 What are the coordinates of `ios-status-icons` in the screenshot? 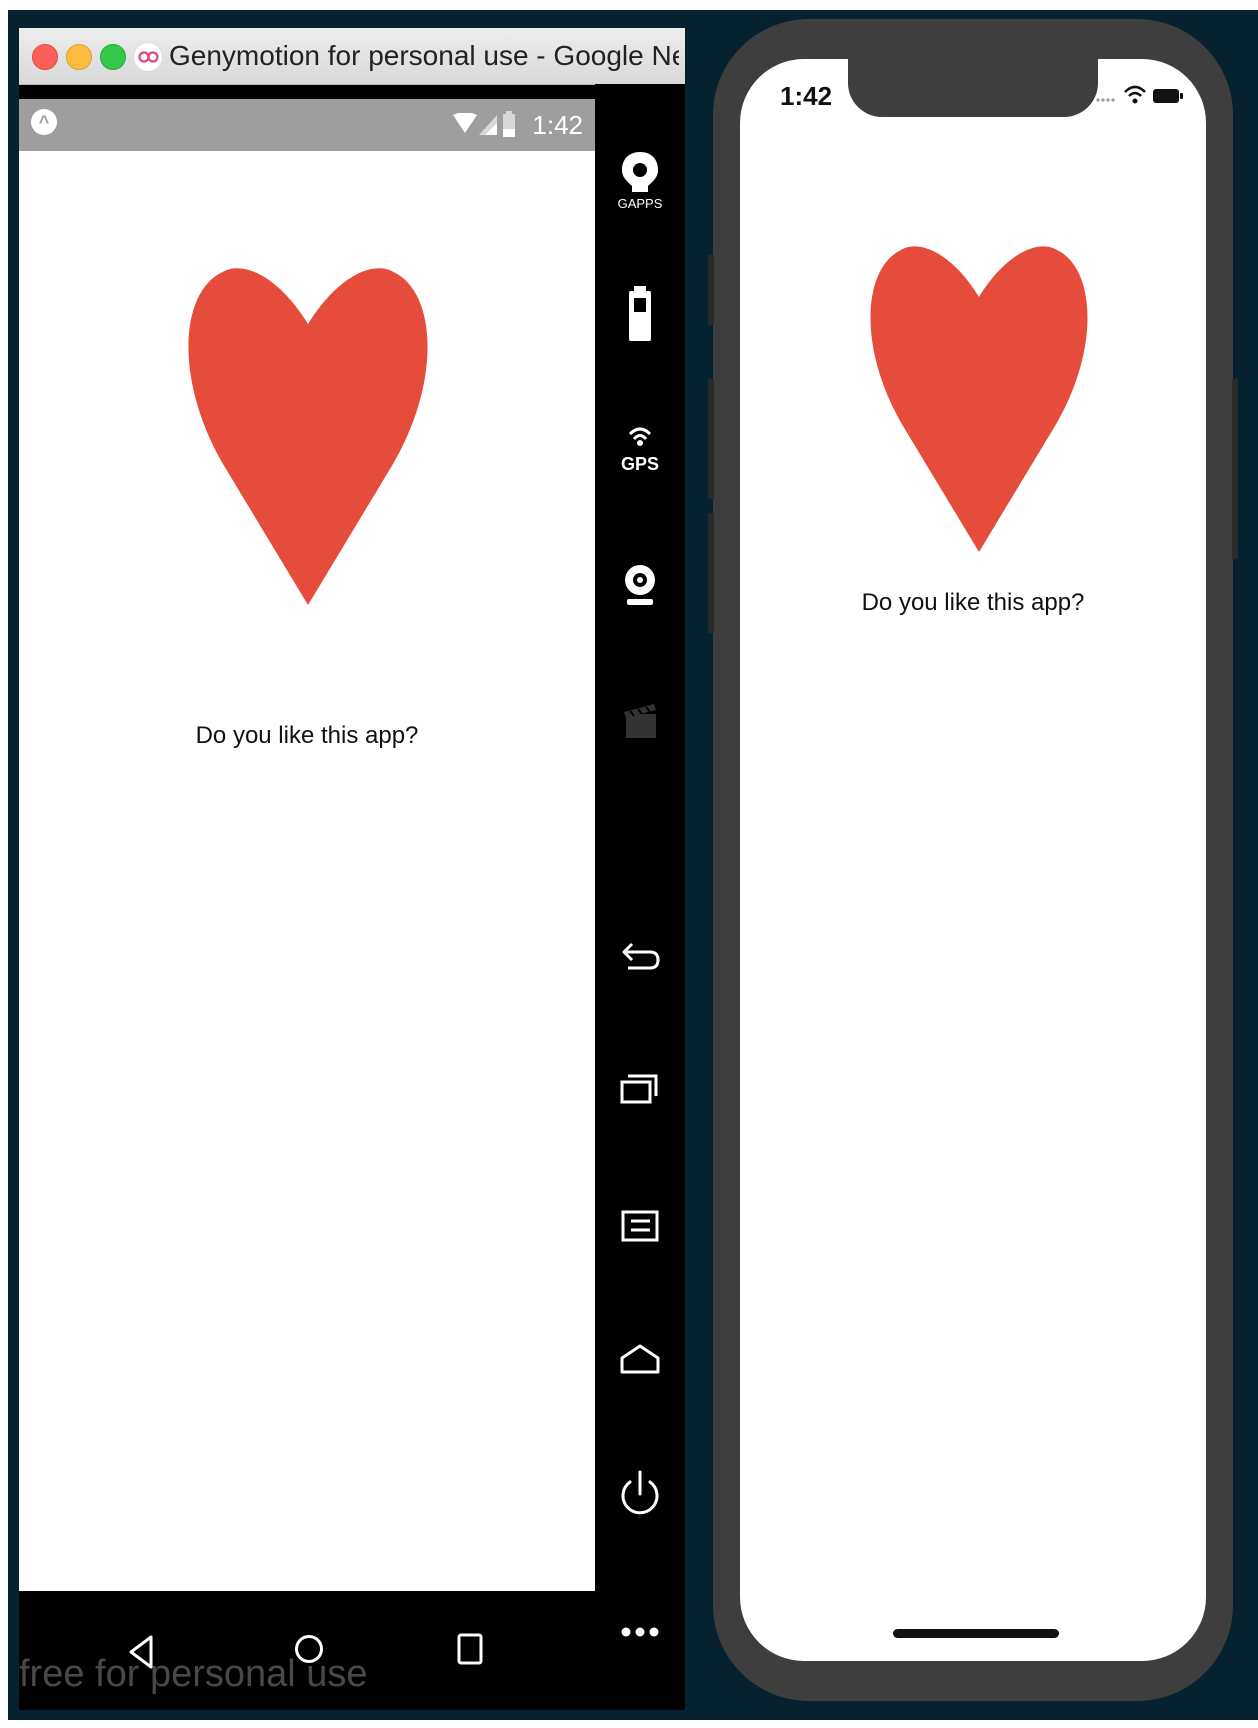 It's located at (1141, 97).